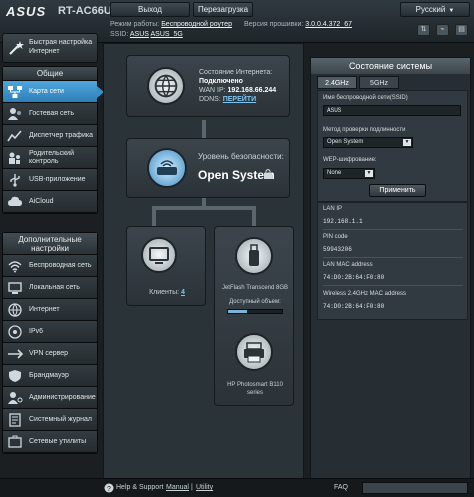  Describe the element at coordinates (150, 9) in the screenshot. I see `logout-button: Выход` at that location.